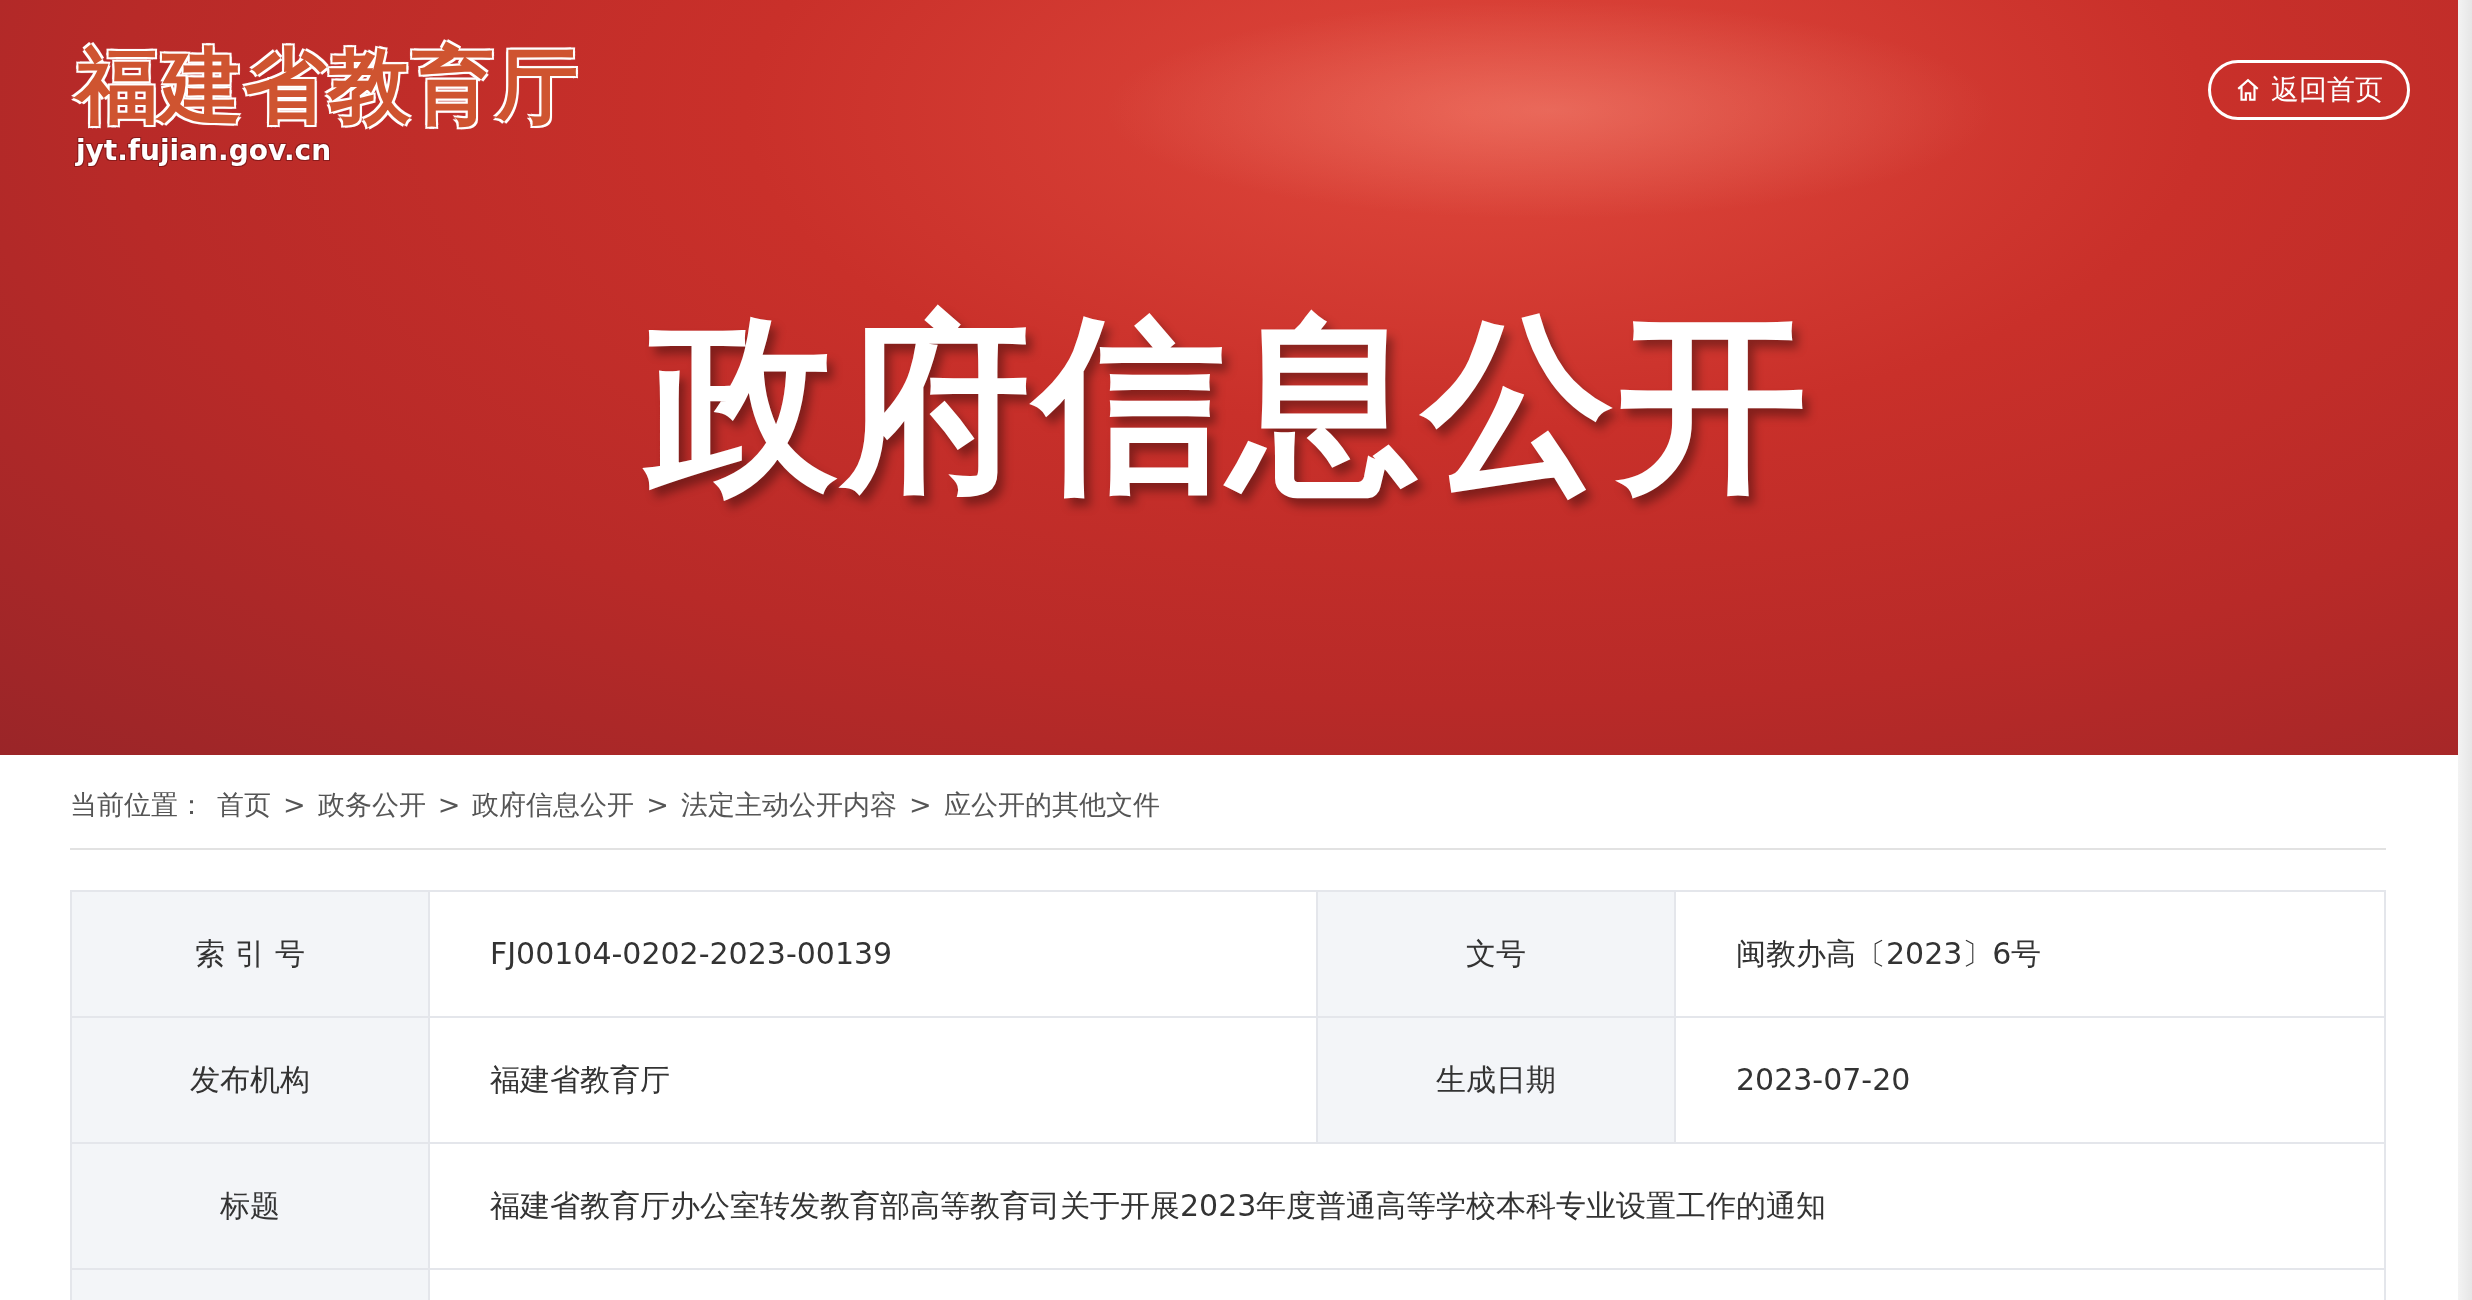 The image size is (2472, 1300). I want to click on table-label-cell: 生成日期, so click(1497, 1079).